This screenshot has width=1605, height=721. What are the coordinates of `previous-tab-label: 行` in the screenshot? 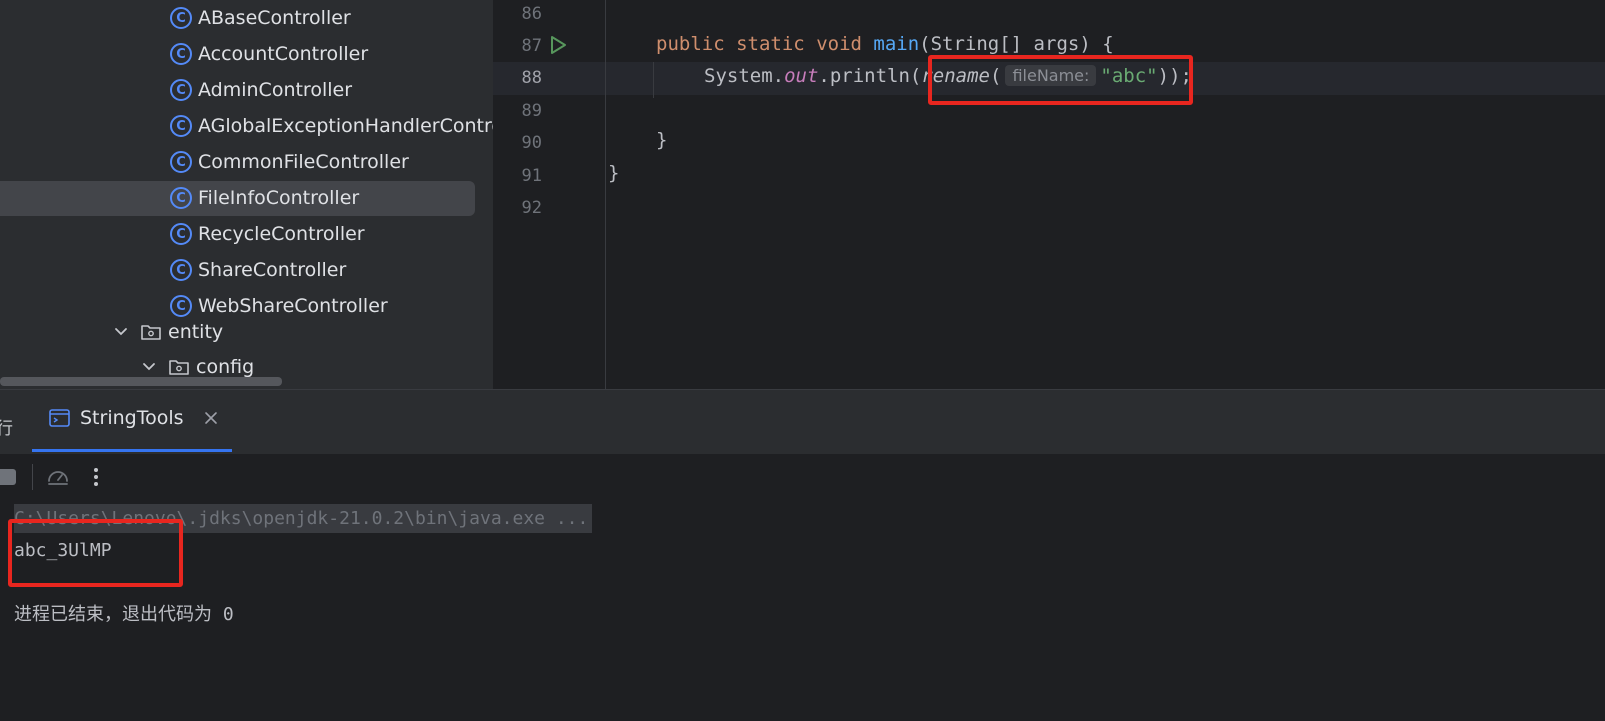 It's located at (6, 426).